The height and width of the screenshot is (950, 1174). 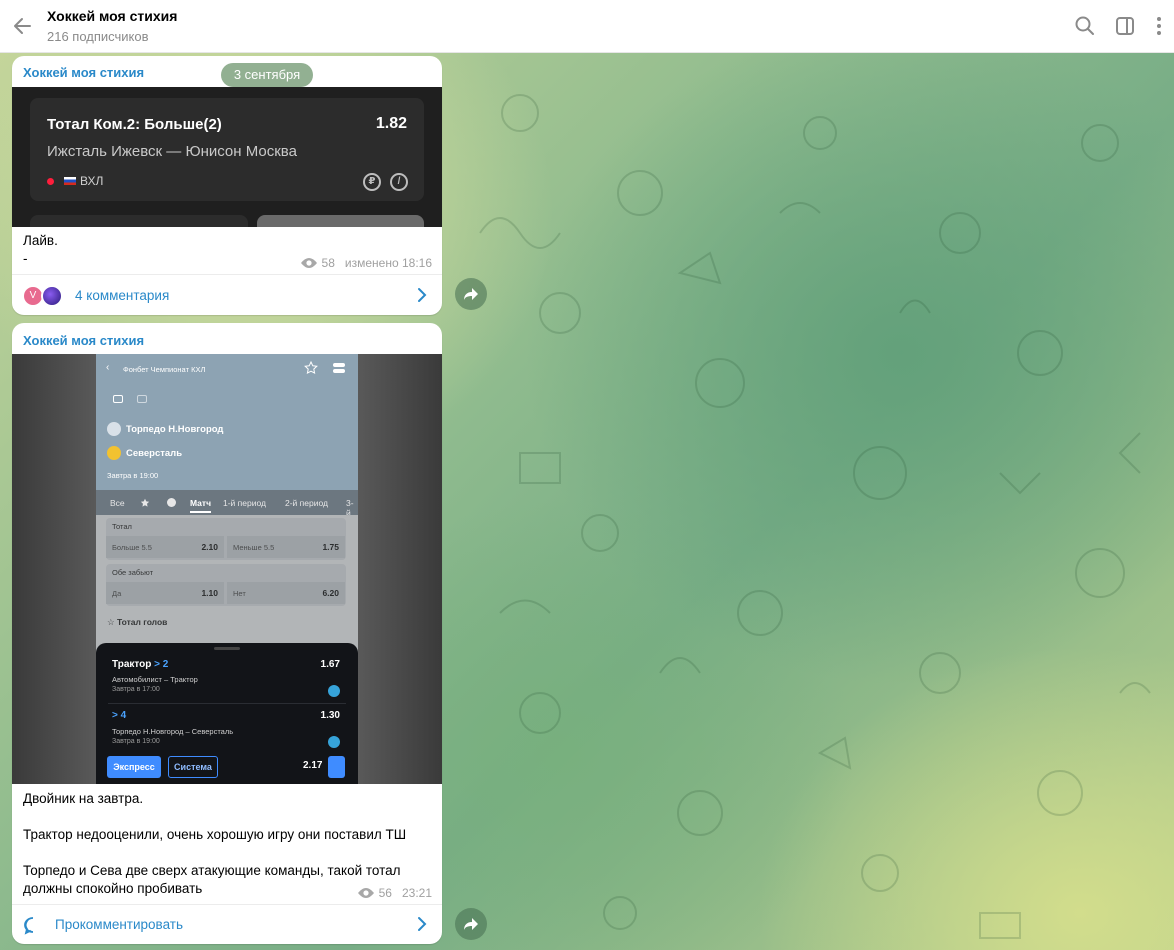 What do you see at coordinates (117, 503) in the screenshot?
I see `tab-all: Все` at bounding box center [117, 503].